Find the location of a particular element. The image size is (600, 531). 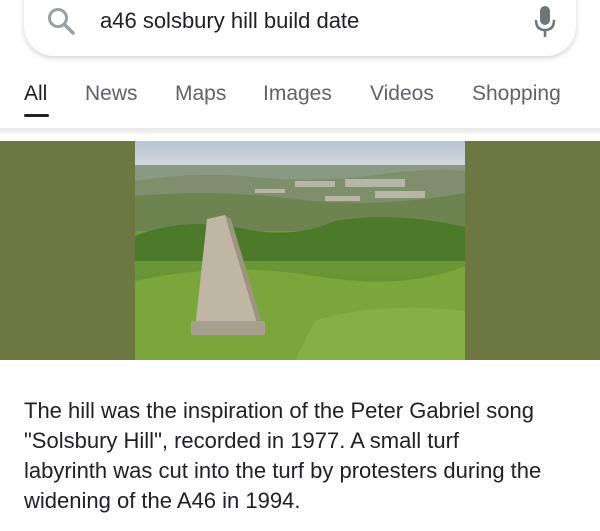

tab-shopping: Shopping is located at coordinates (516, 94).